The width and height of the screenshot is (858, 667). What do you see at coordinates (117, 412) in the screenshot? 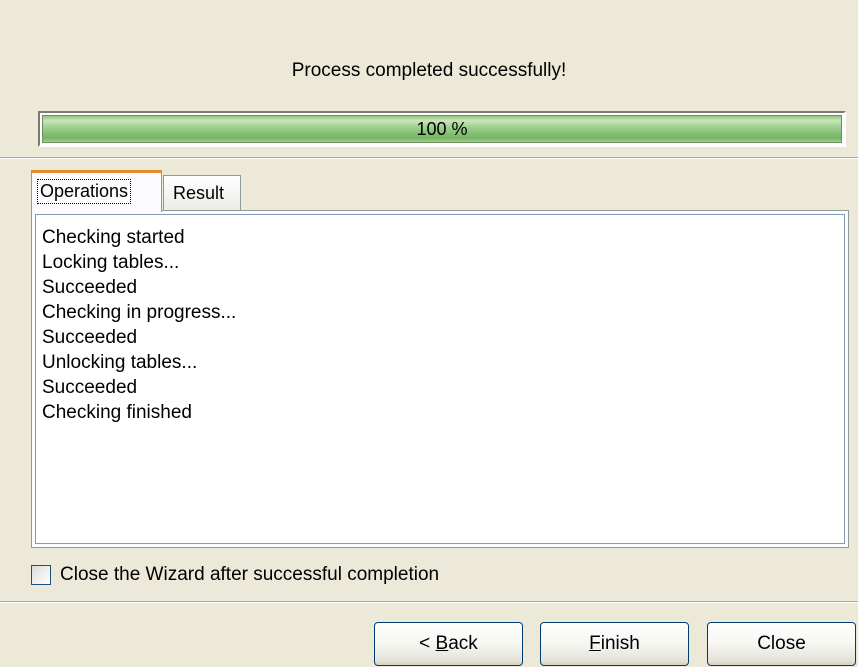
I see `log-line: Checking finished` at bounding box center [117, 412].